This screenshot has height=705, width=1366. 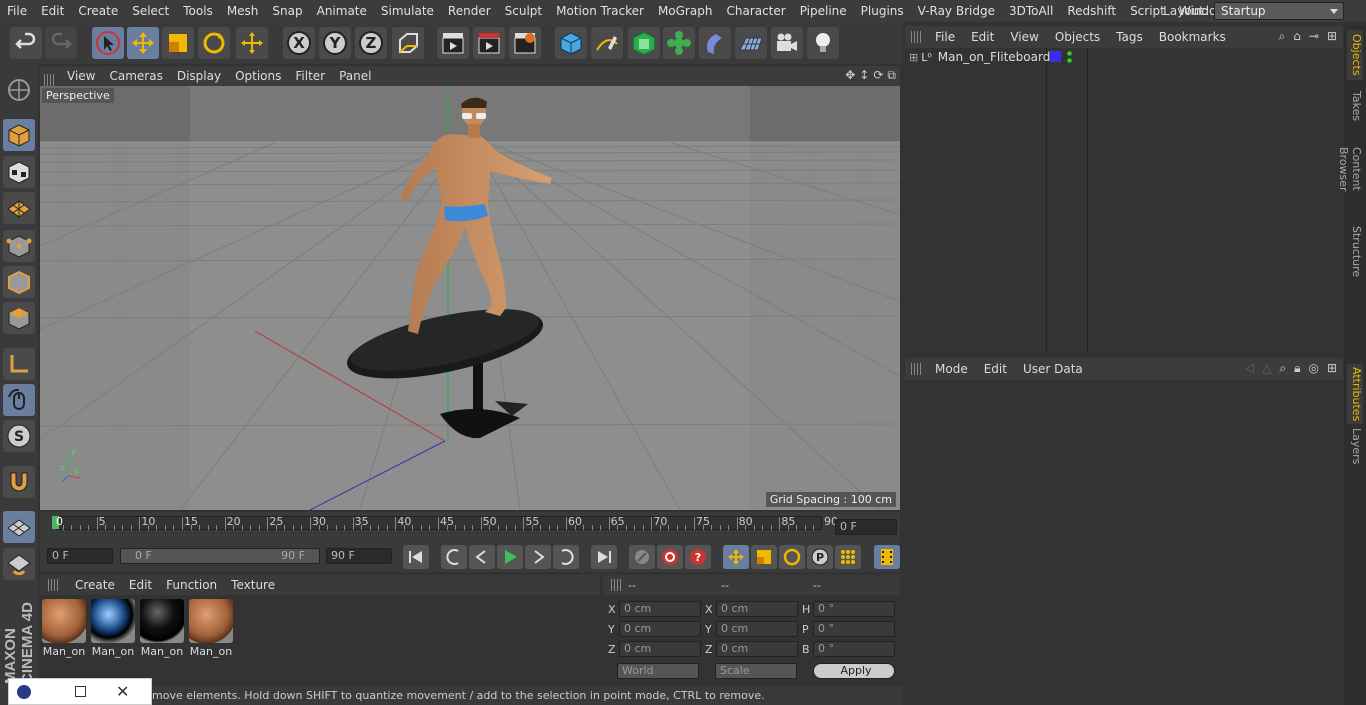 What do you see at coordinates (143, 43) in the screenshot?
I see `move-tool-button` at bounding box center [143, 43].